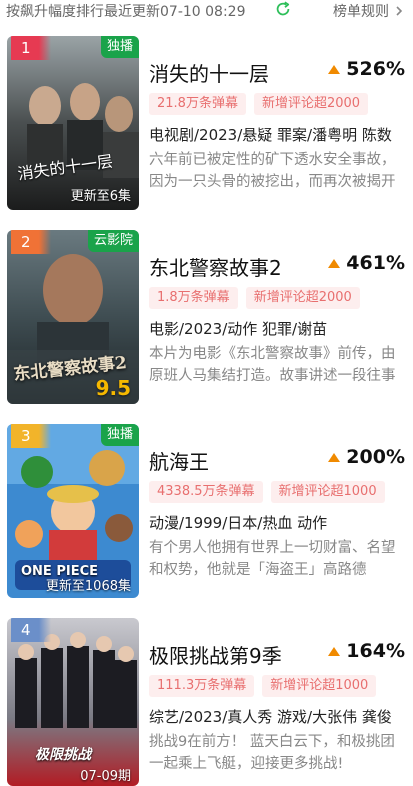 This screenshot has height=786, width=413. Describe the element at coordinates (366, 651) in the screenshot. I see `surge-delta: 164%` at that location.